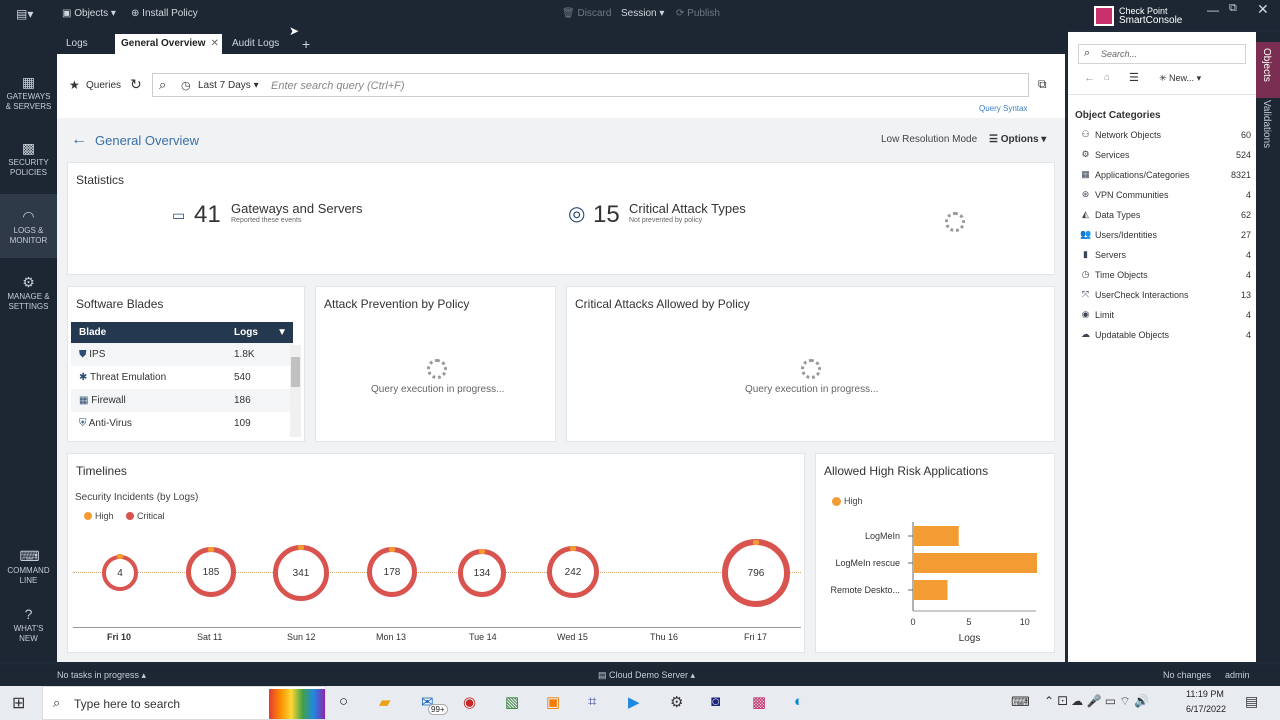  Describe the element at coordinates (1017, 139) in the screenshot. I see `options-menu: ☰ Options ▾` at that location.